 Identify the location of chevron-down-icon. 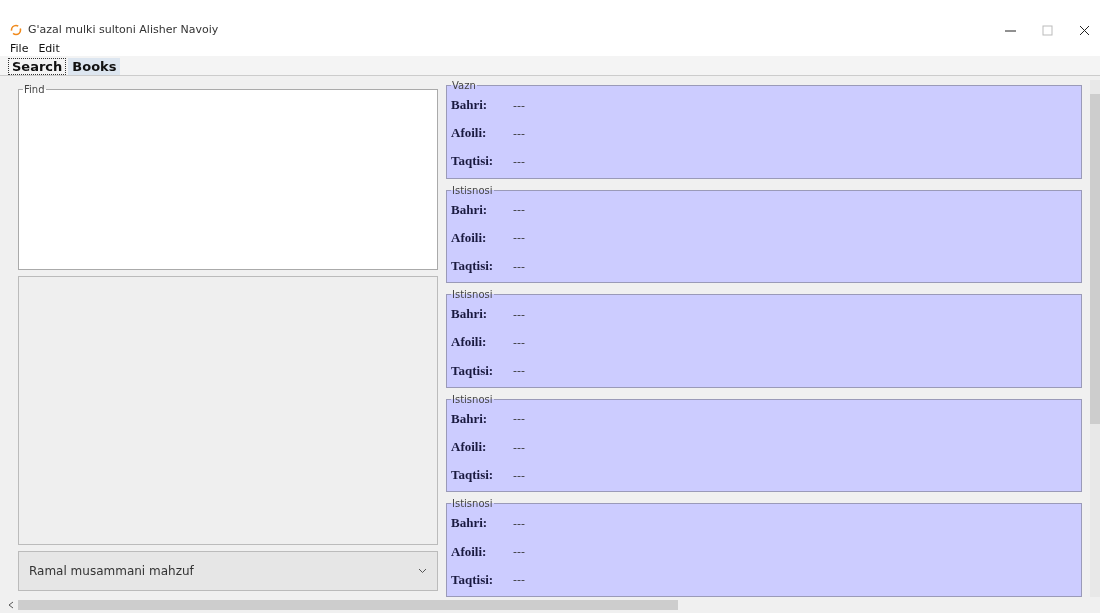
(422, 571).